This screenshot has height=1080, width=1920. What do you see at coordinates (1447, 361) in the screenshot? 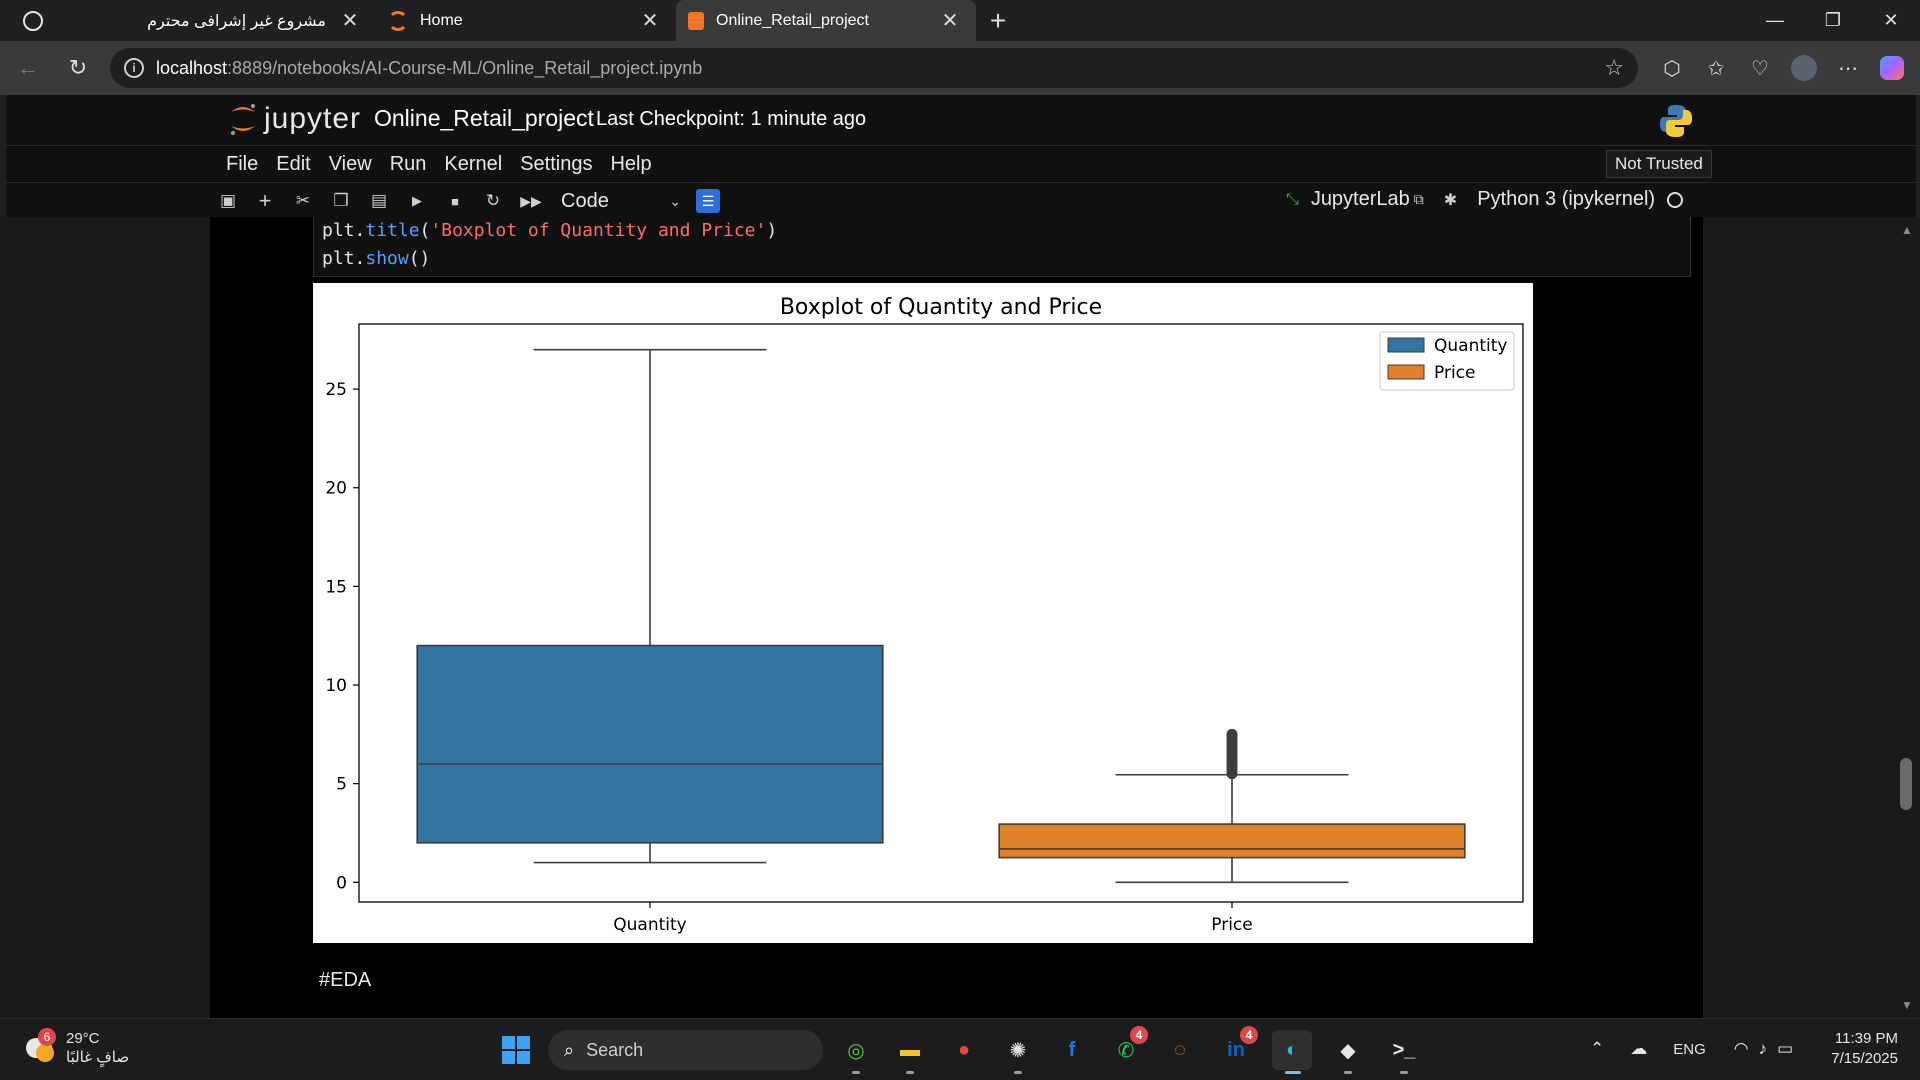
I see `legend: Quantity Price` at bounding box center [1447, 361].